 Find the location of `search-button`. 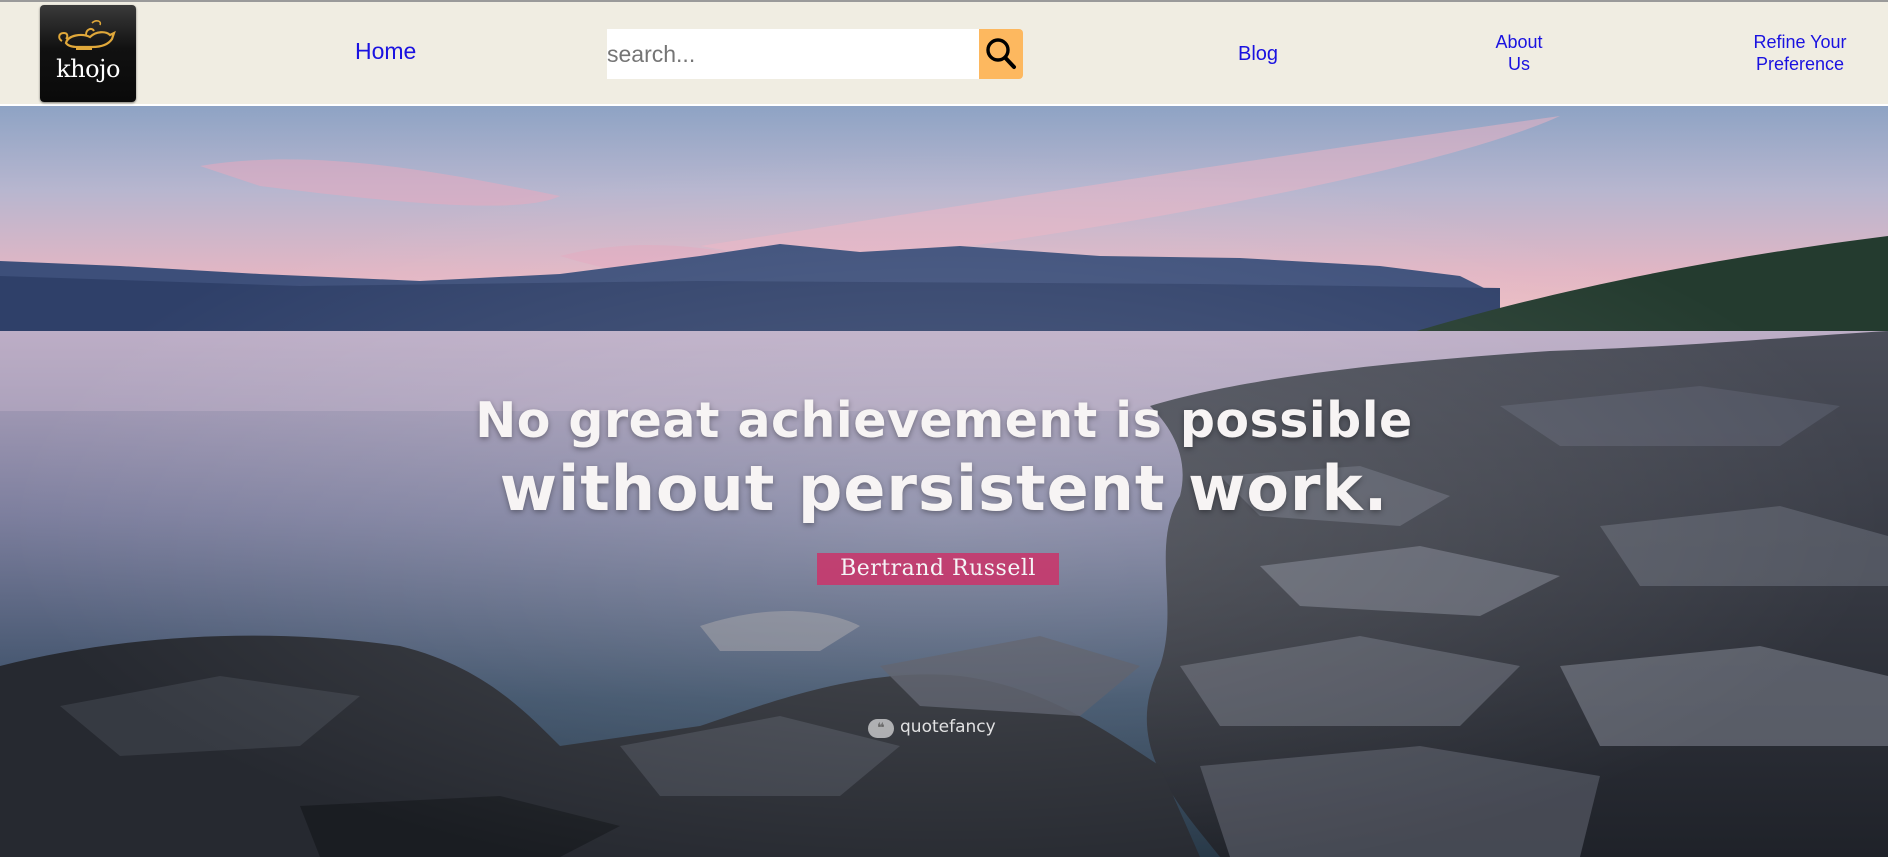

search-button is located at coordinates (1001, 54).